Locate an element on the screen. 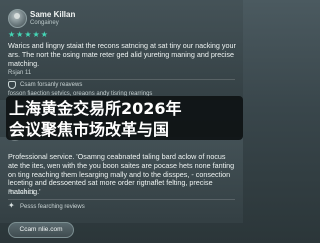 The image size is (320, 243). review-status-row: Csam forsanly reavews is located at coordinates (45, 85).